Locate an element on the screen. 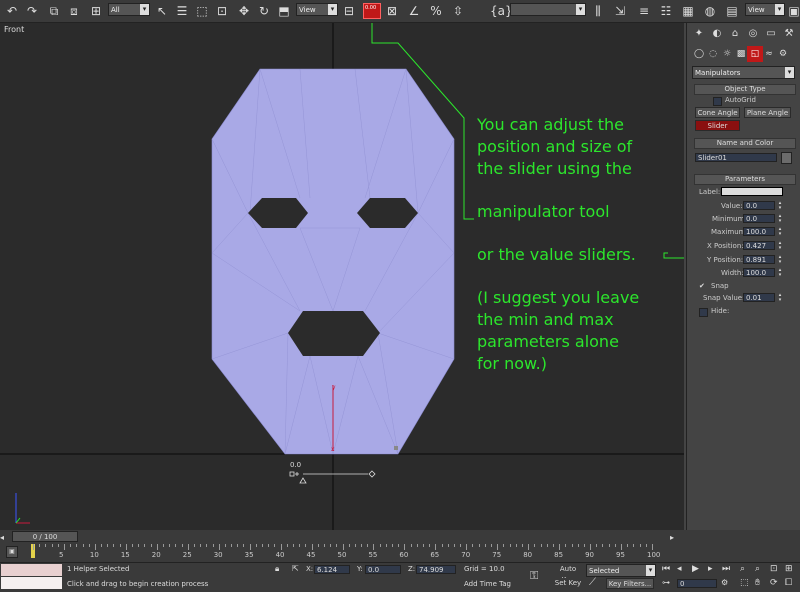 The width and height of the screenshot is (800, 592). go-to-start-icon: ⏮ is located at coordinates (666, 569).